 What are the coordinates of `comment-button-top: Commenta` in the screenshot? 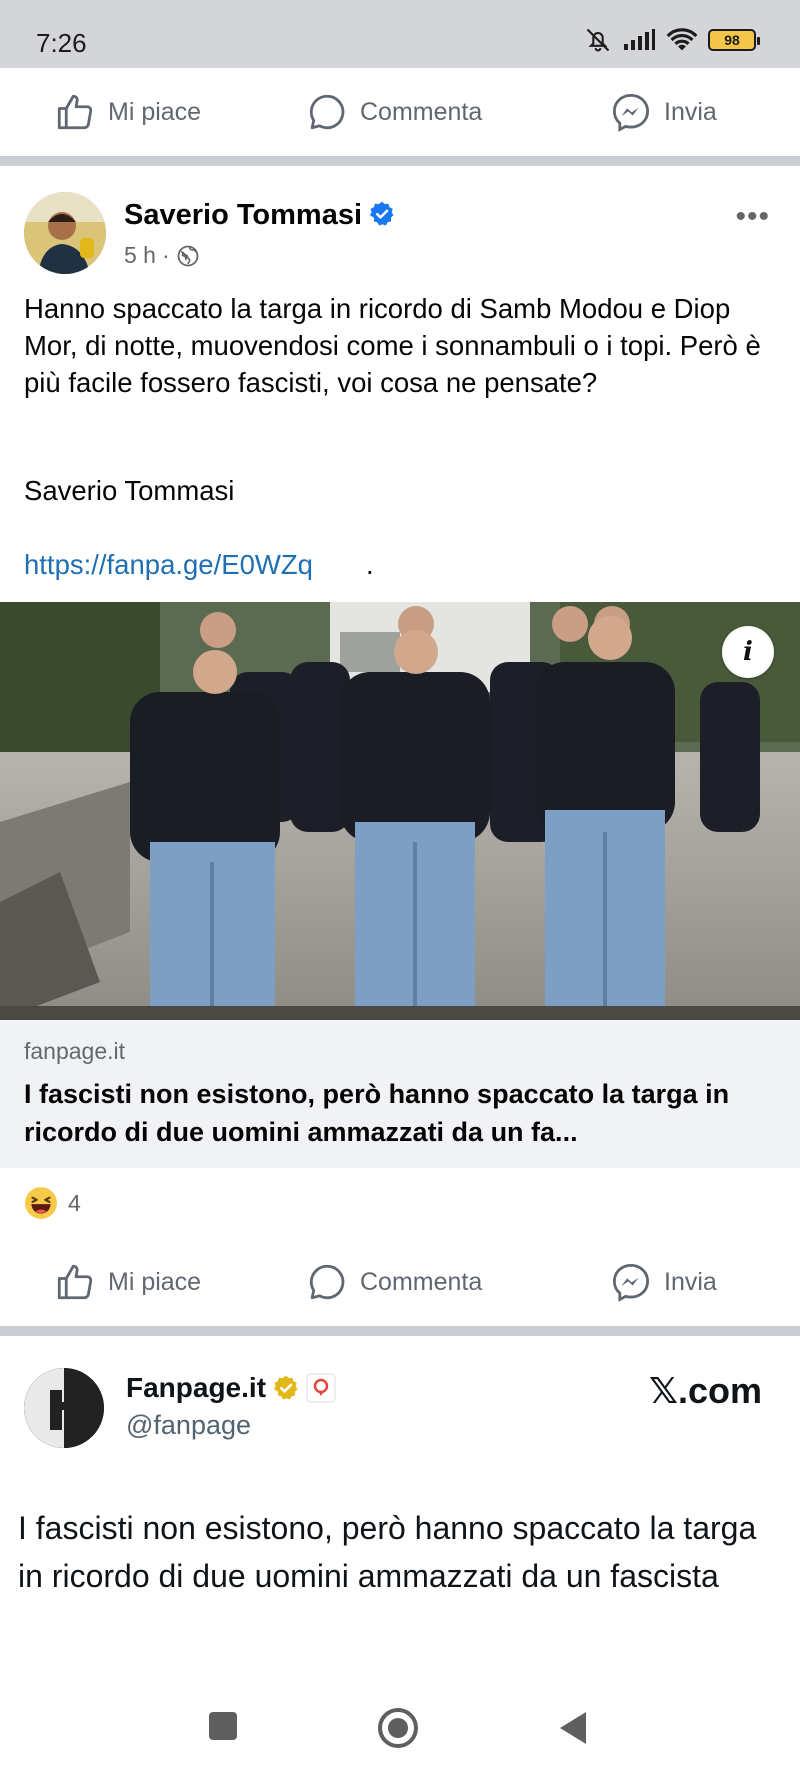 It's located at (394, 112).